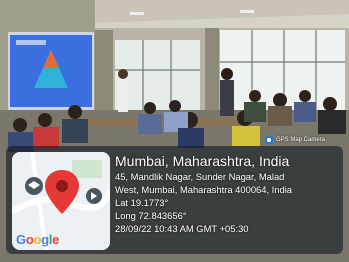  I want to click on latitude-text: Lat 19.1773°, so click(142, 202).